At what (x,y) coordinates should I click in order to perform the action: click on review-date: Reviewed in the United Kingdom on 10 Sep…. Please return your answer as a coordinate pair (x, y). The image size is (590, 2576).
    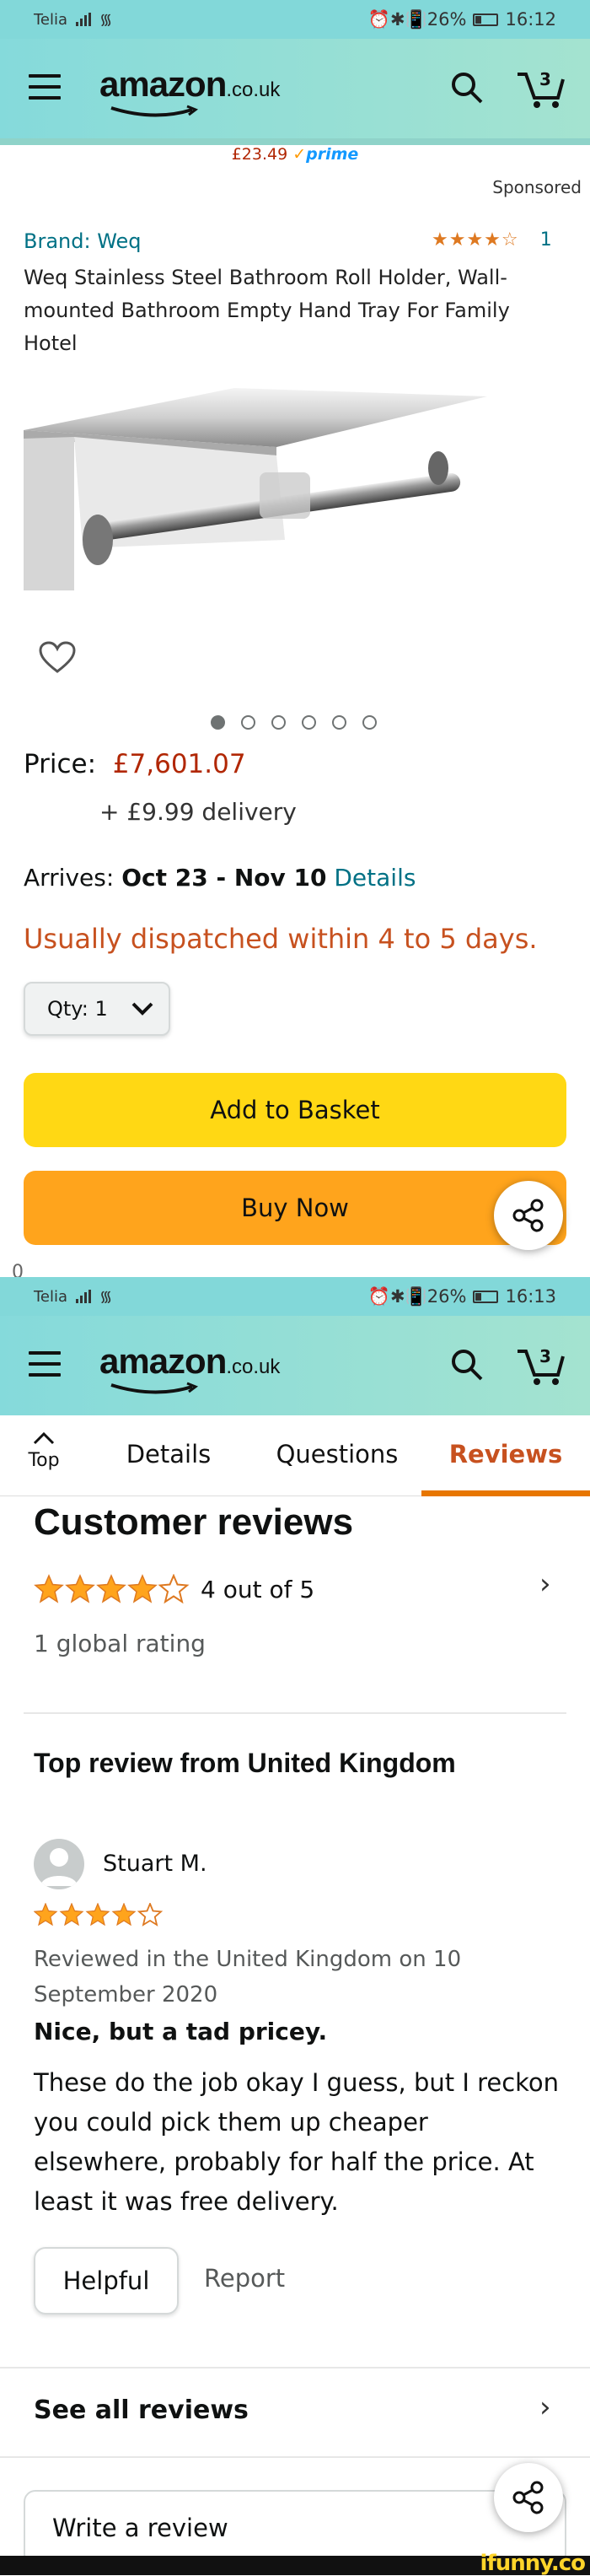
    Looking at the image, I should click on (248, 1977).